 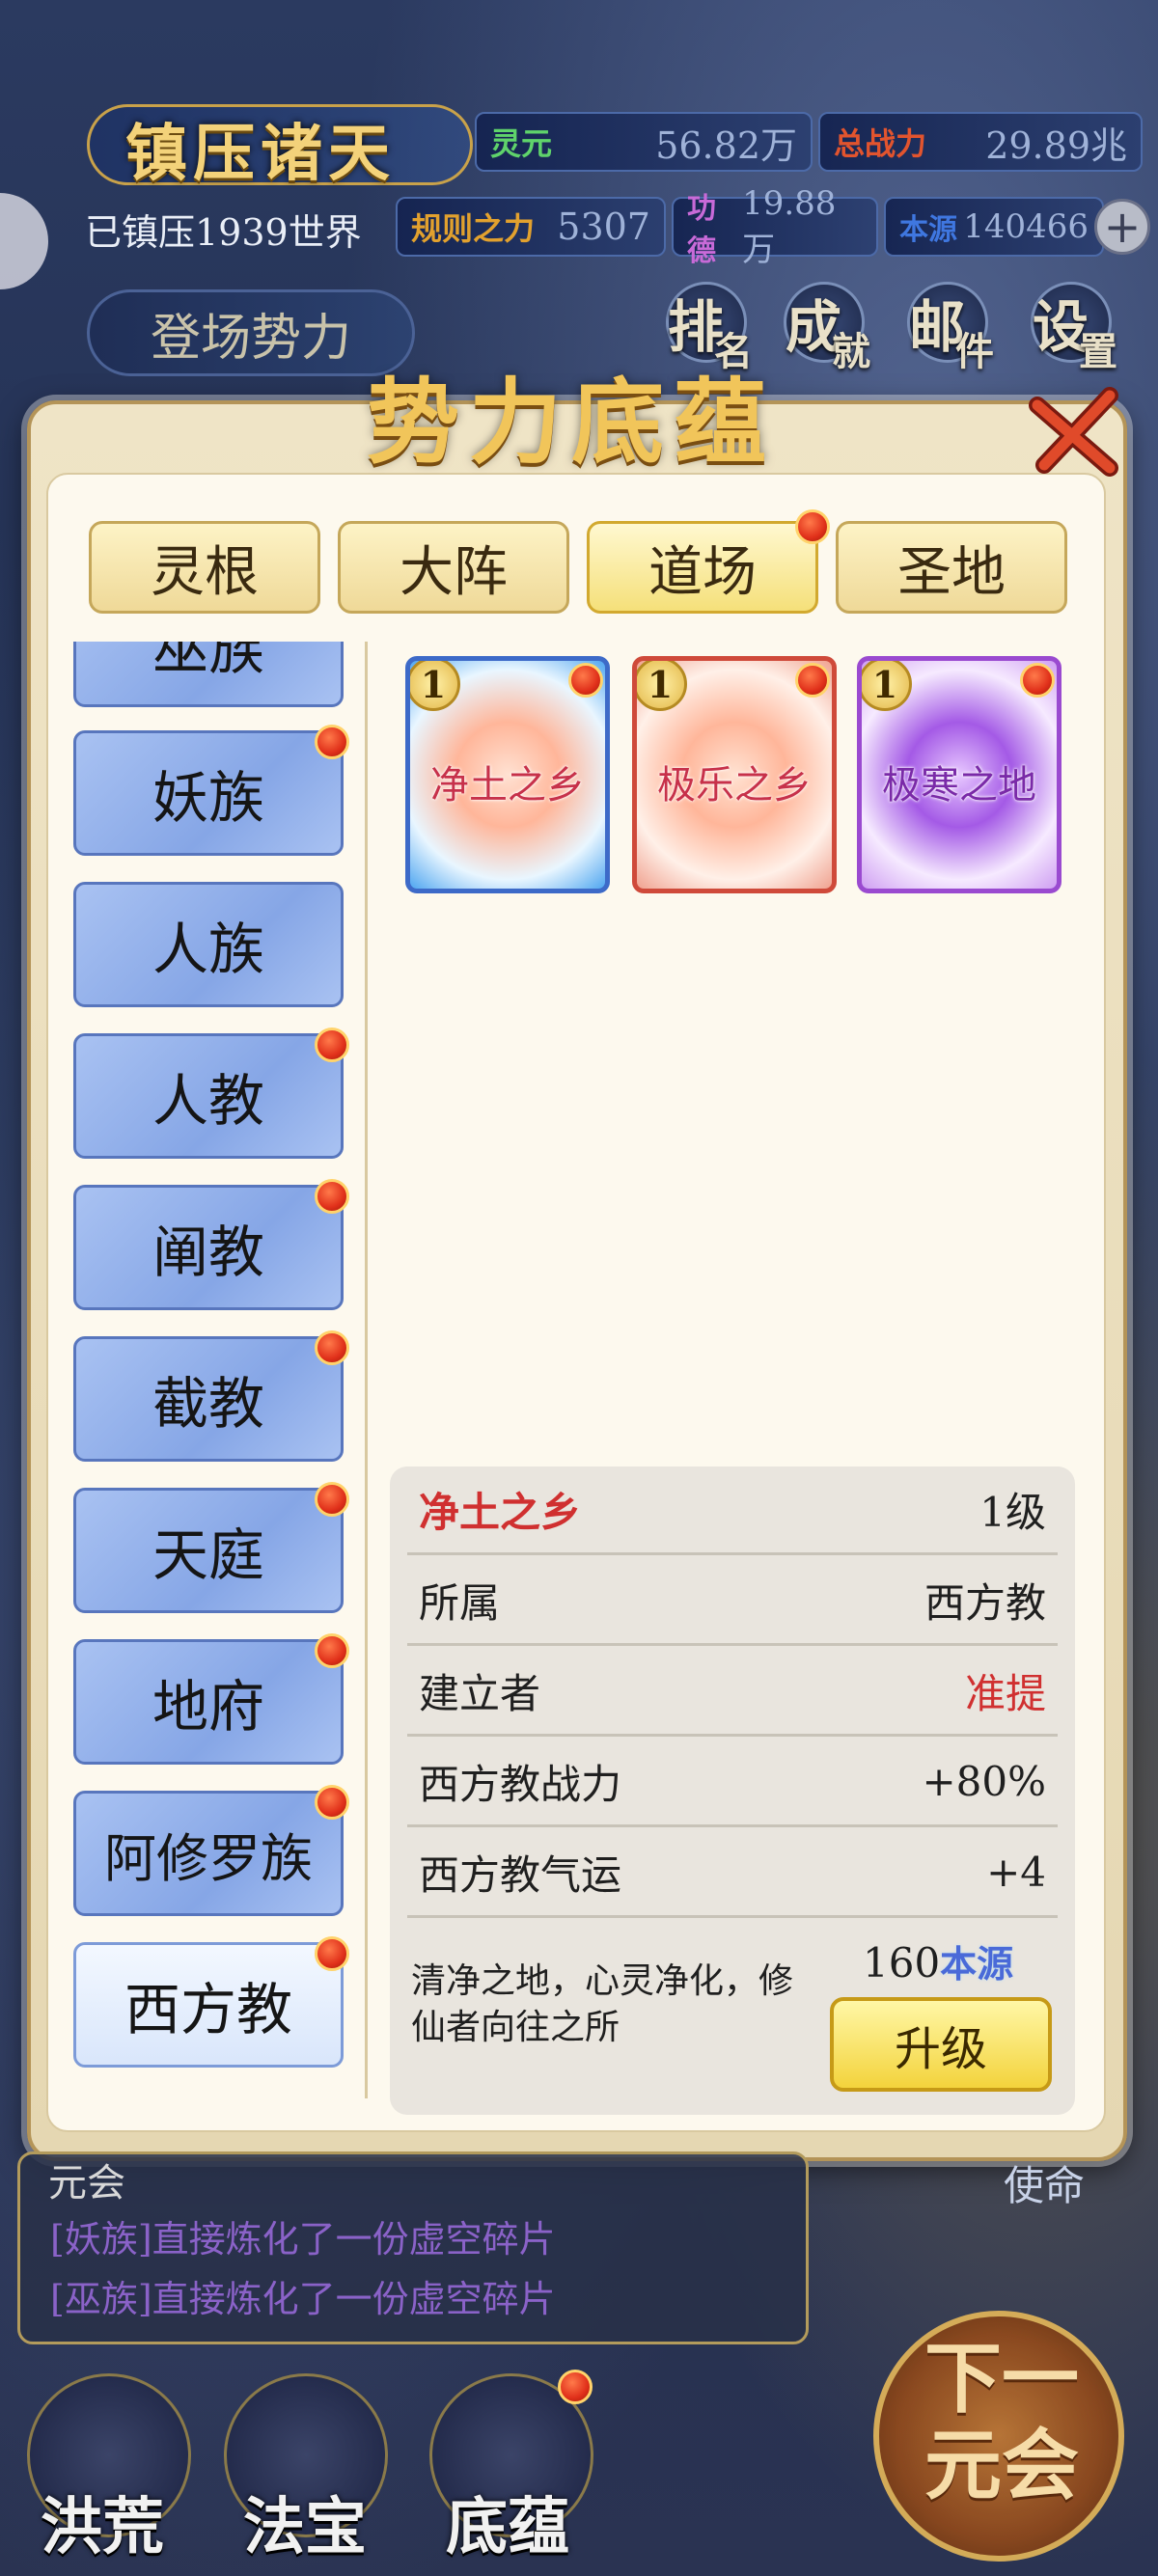 I want to click on stat-total-power: 总战力 29.89兆, so click(x=980, y=142).